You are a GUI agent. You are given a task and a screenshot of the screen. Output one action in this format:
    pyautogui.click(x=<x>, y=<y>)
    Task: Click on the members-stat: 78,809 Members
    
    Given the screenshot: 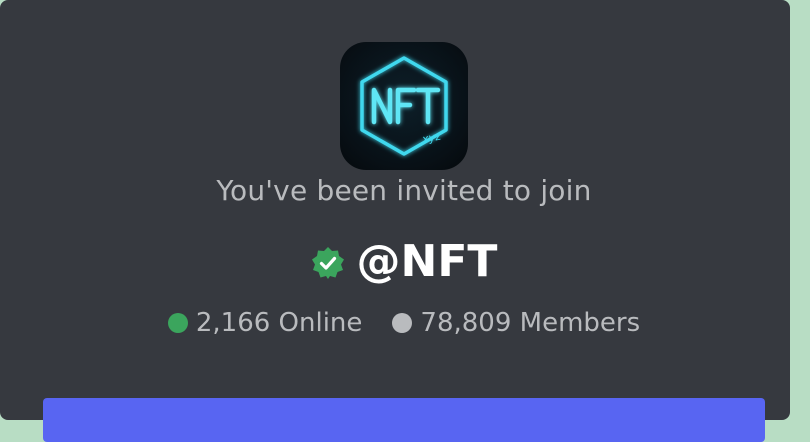 What is the action you would take?
    pyautogui.click(x=516, y=323)
    